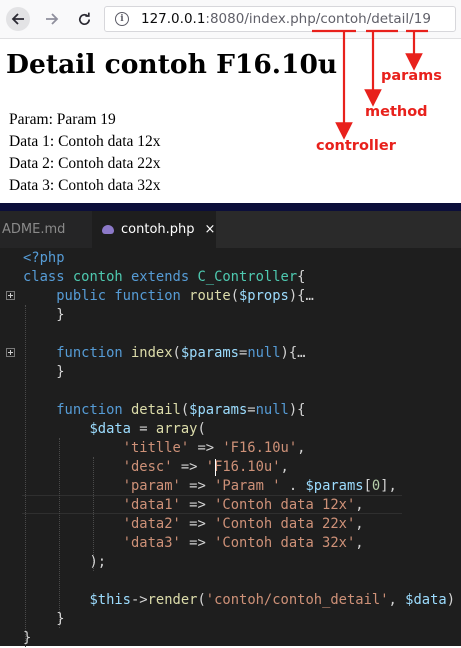  What do you see at coordinates (285, 543) in the screenshot?
I see `code-token: 'Contoh data 32x'` at bounding box center [285, 543].